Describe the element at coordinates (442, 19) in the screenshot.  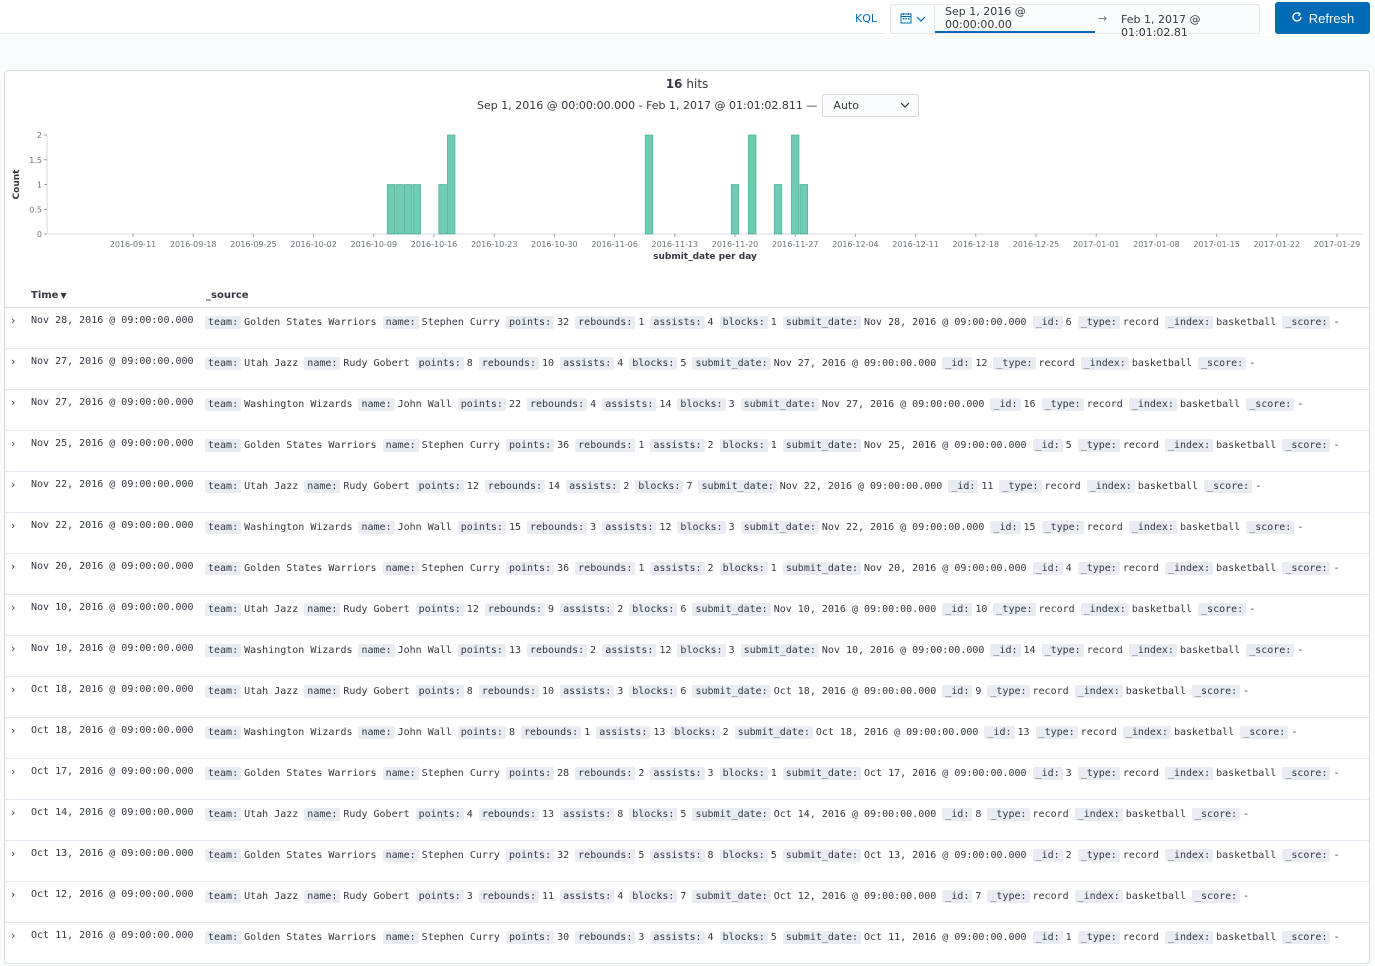
I see `query-input` at that location.